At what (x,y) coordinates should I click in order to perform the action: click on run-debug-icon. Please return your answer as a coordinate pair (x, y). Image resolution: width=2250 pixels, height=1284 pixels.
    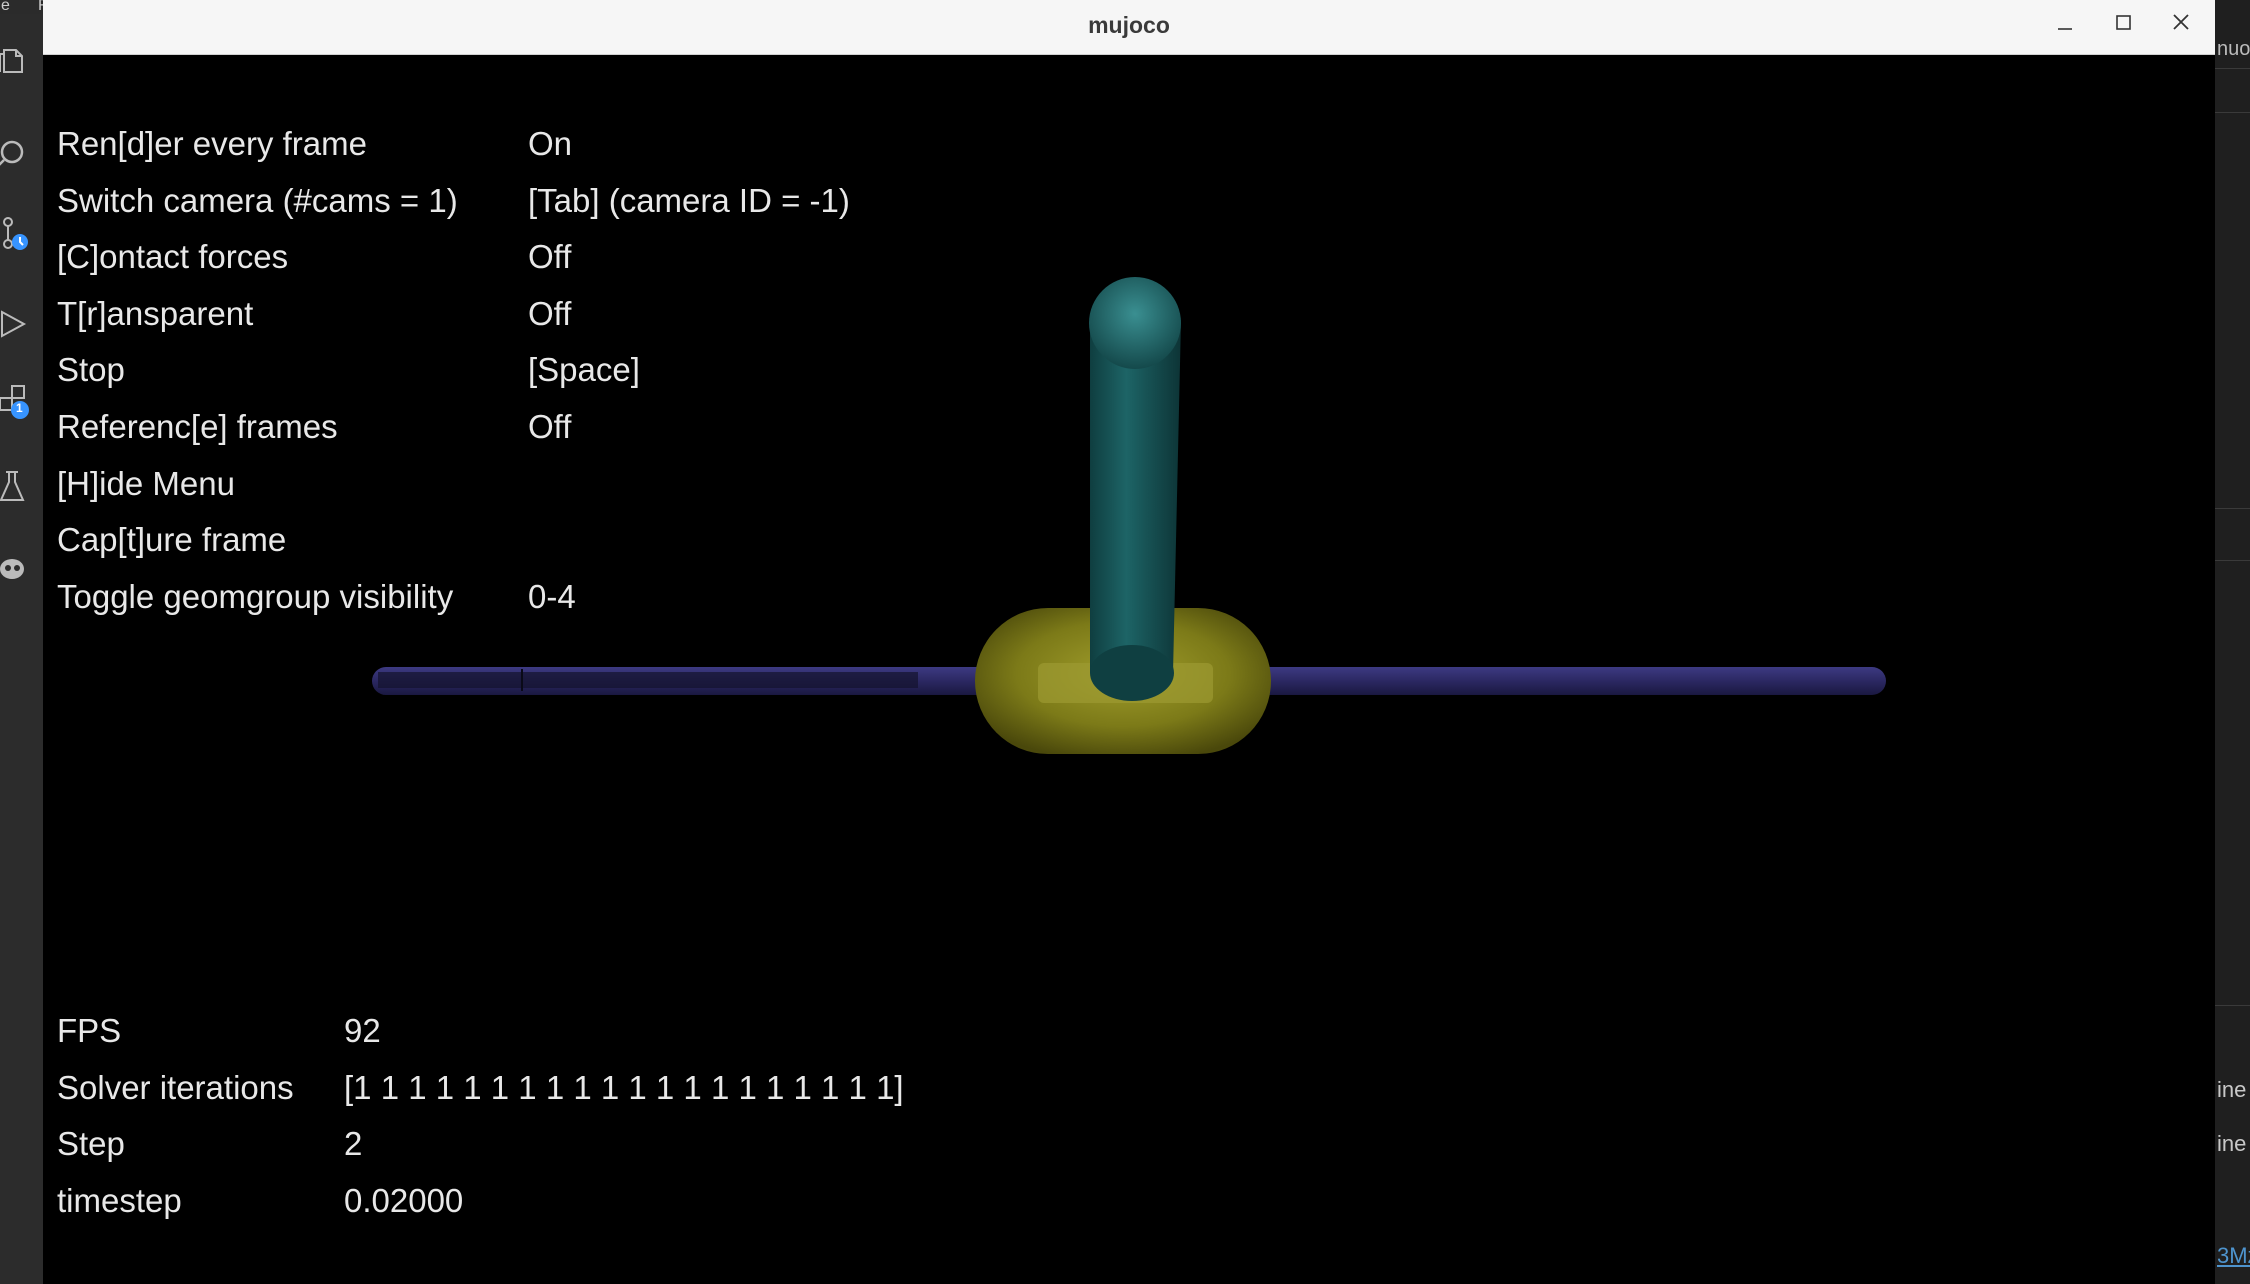
    Looking at the image, I should click on (15, 324).